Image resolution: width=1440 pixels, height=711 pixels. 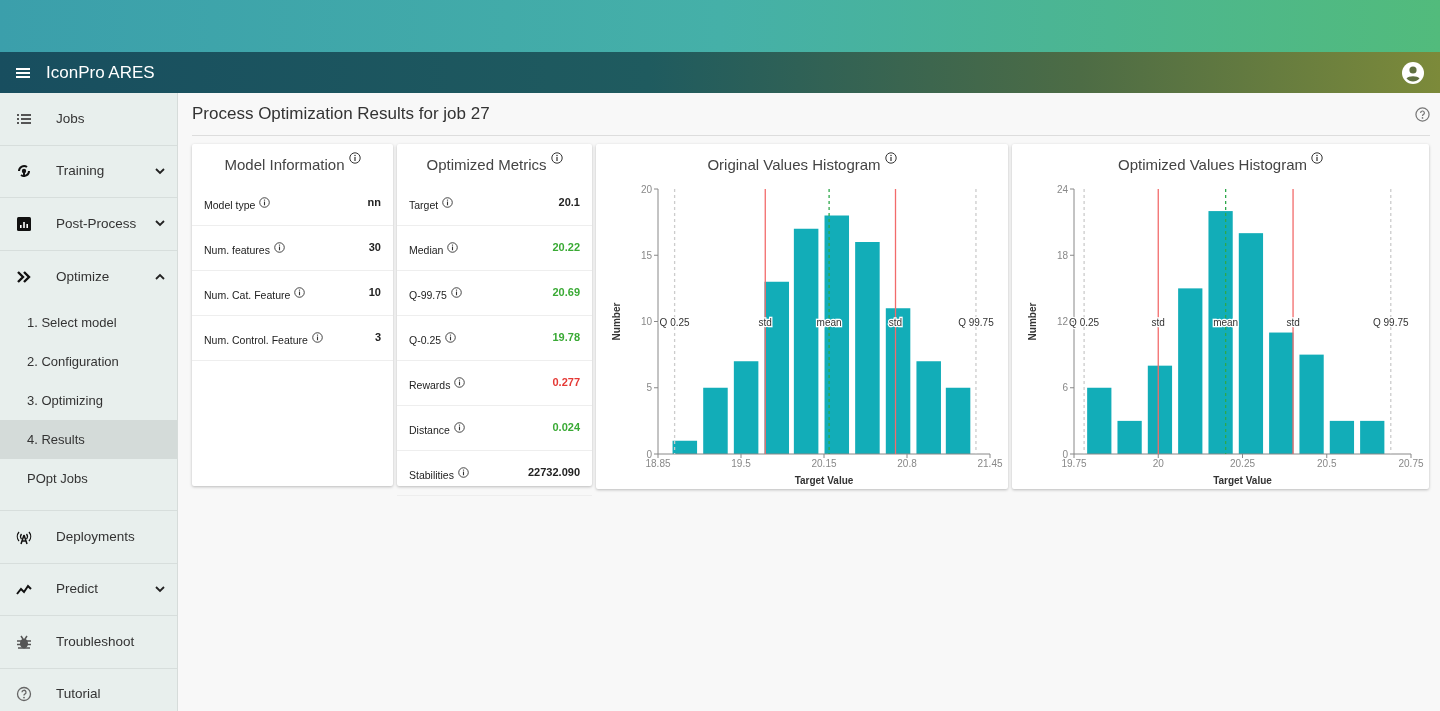 What do you see at coordinates (24, 276) in the screenshot?
I see `double-chevron-icon` at bounding box center [24, 276].